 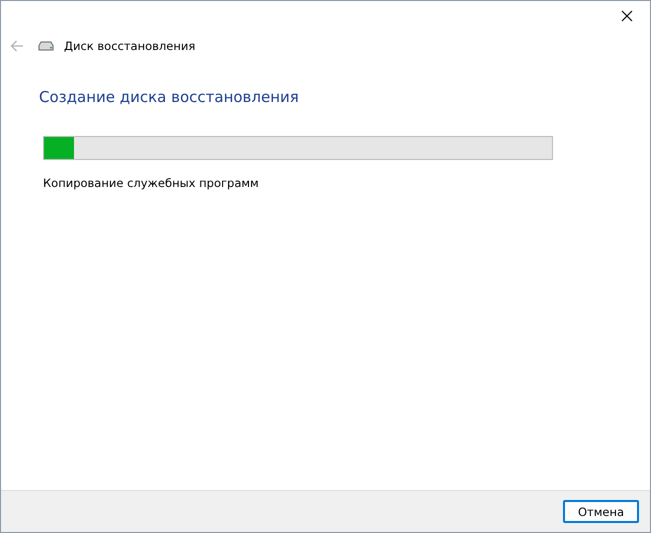 I want to click on back-arrow-icon, so click(x=17, y=46).